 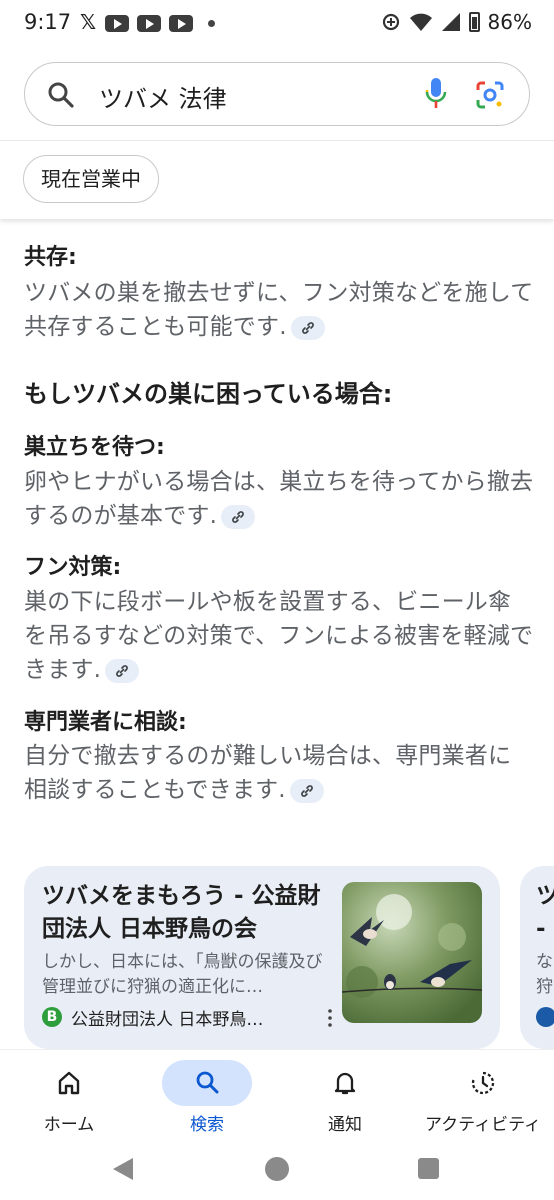 What do you see at coordinates (73, 567) in the screenshot?
I see `item-heading: フン対策:` at bounding box center [73, 567].